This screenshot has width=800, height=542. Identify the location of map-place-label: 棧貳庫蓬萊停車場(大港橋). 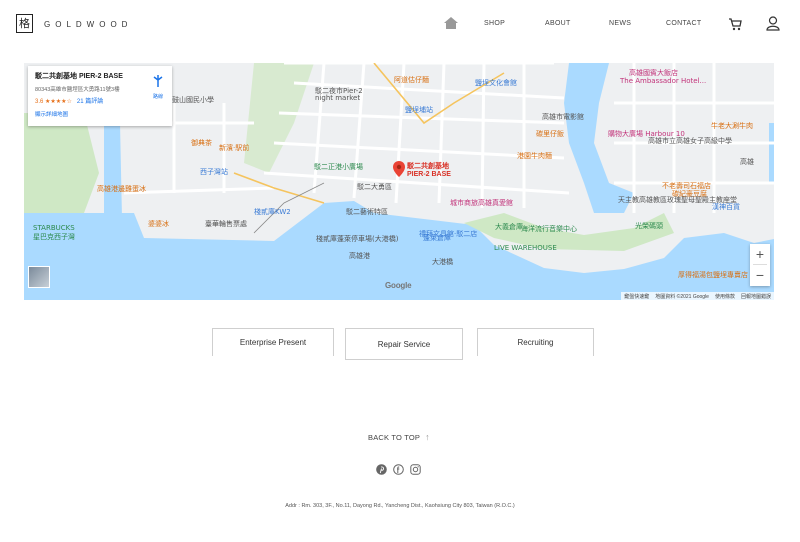
(357, 239).